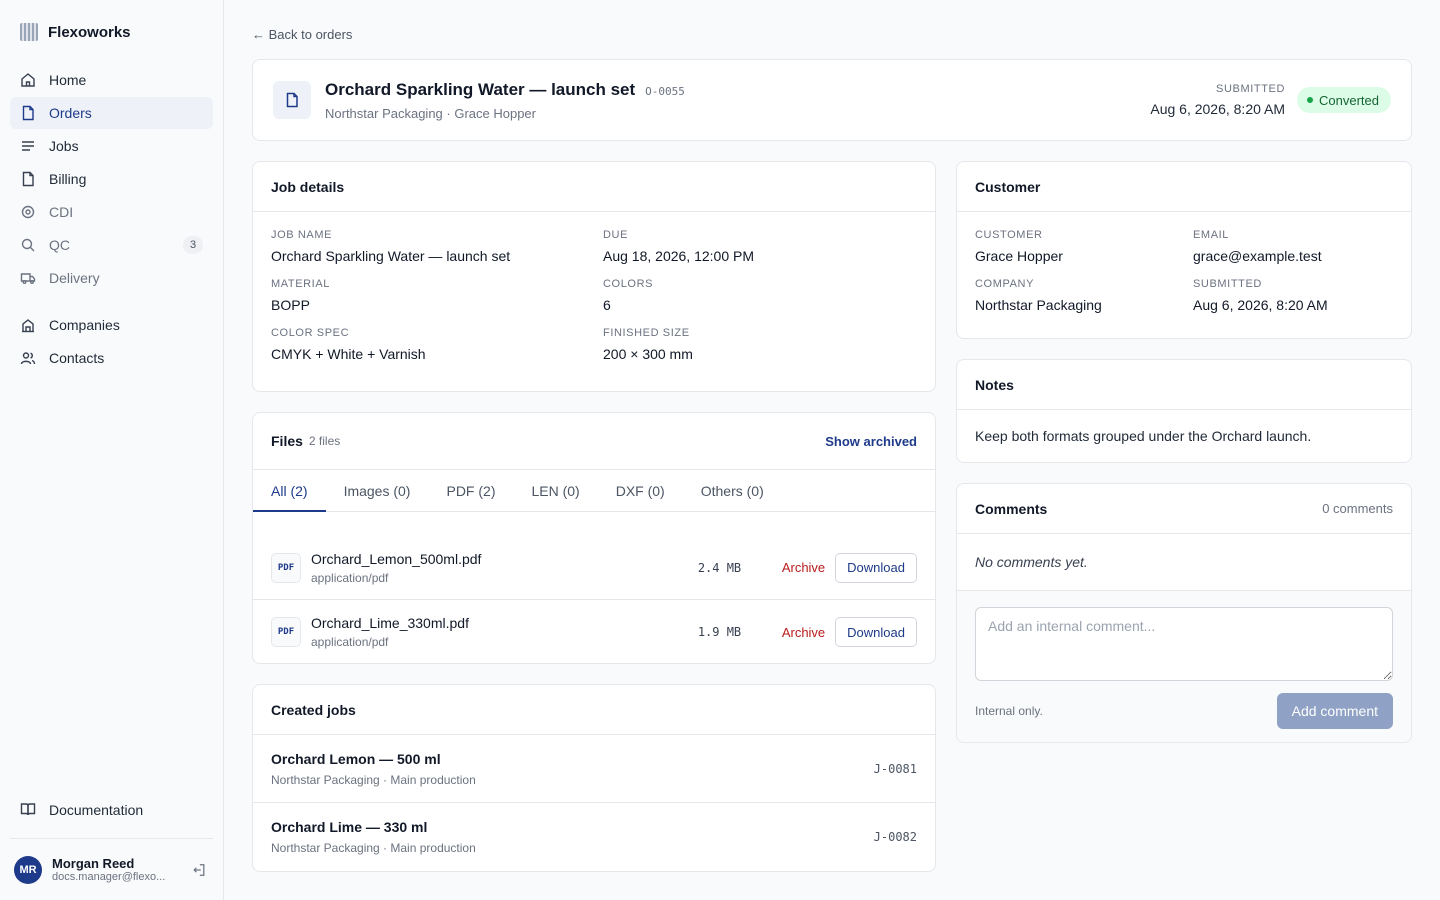  Describe the element at coordinates (61, 212) in the screenshot. I see `sidebar-item-label: CDI` at that location.